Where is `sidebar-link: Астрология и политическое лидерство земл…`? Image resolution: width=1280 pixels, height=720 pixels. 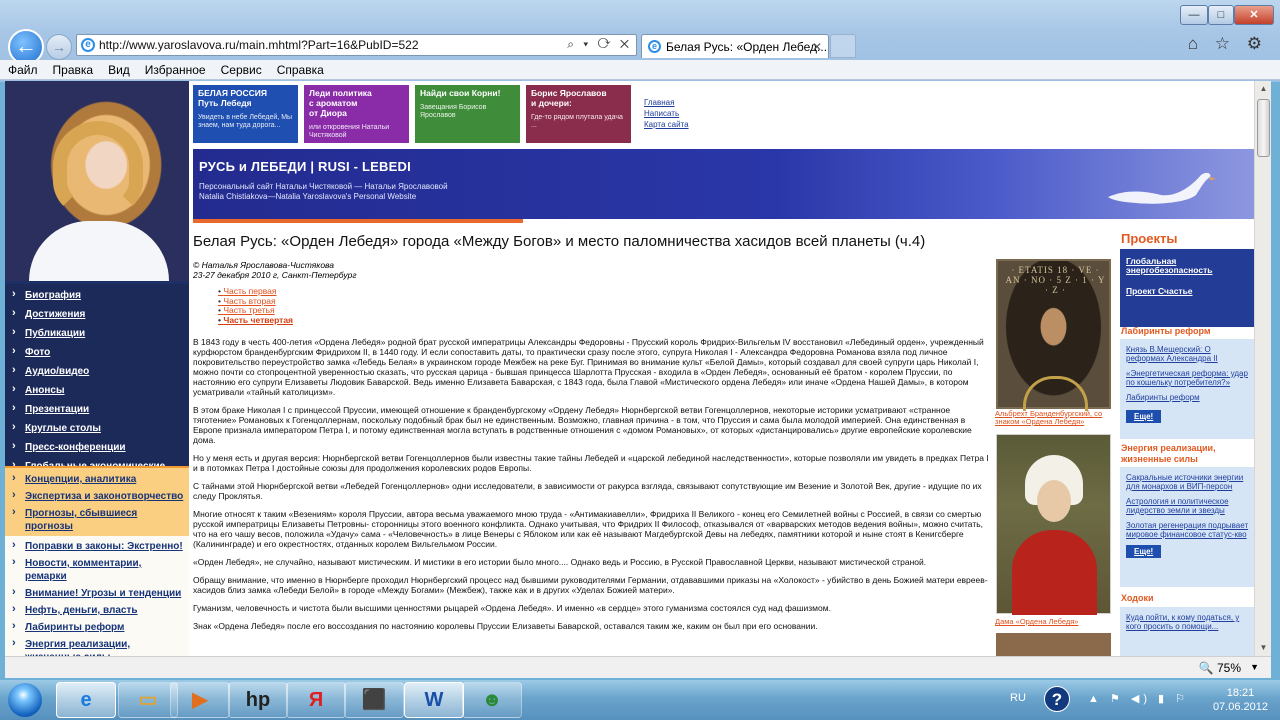
sidebar-link: Астрология и политическое лидерство земл… is located at coordinates (1188, 506).